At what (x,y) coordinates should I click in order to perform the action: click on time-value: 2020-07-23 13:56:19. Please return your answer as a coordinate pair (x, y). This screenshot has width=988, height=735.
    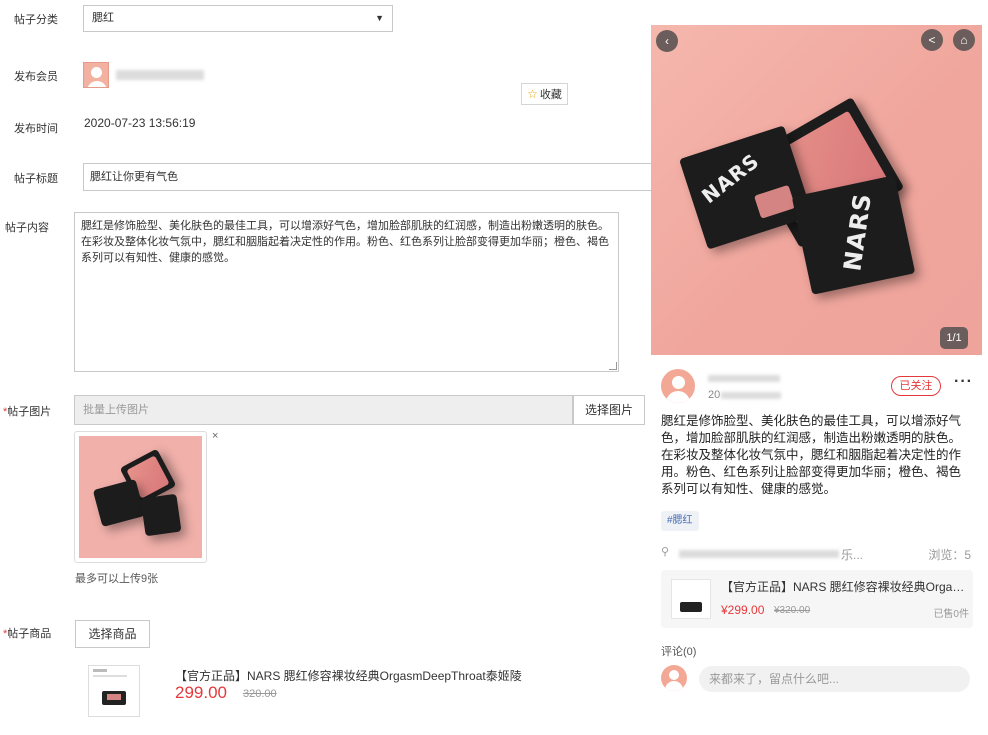
    Looking at the image, I should click on (140, 123).